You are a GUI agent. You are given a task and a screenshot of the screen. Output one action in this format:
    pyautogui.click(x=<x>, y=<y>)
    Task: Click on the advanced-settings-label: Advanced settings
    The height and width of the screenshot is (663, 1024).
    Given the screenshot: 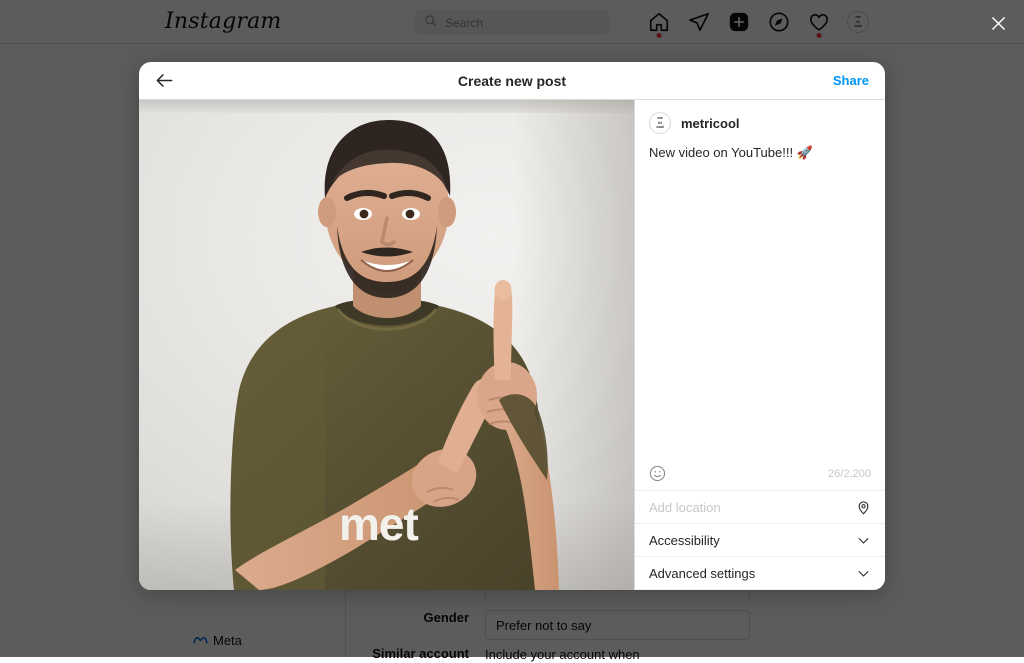 What is the action you would take?
    pyautogui.click(x=702, y=573)
    